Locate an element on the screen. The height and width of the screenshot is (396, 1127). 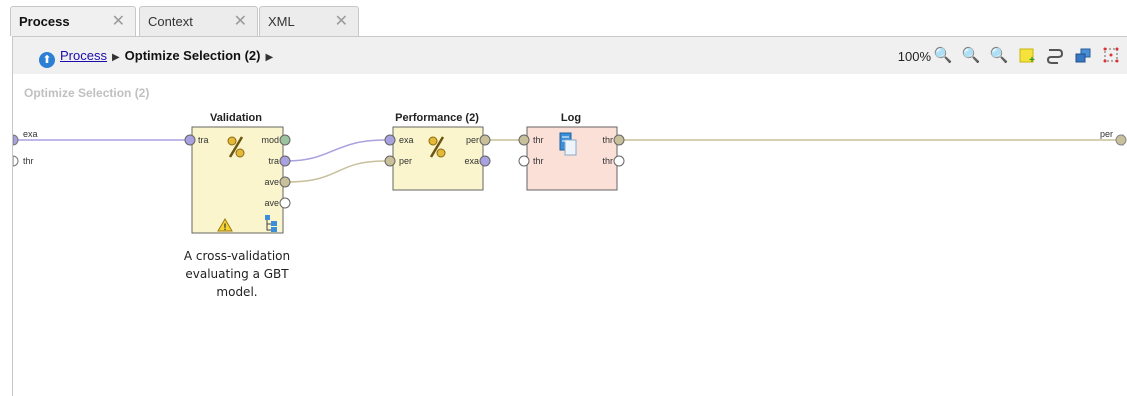
breadcrumb-expand-icon: ▶ is located at coordinates (269, 57).